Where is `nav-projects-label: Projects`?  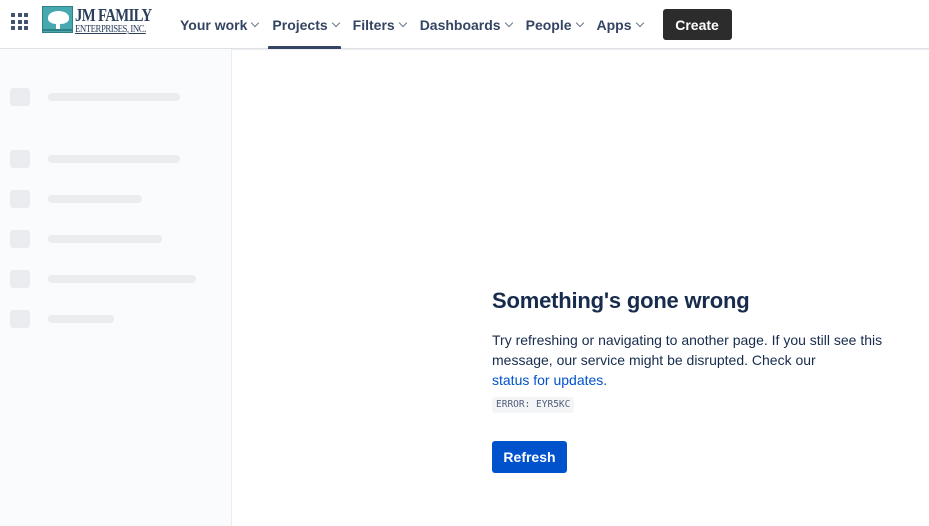 nav-projects-label: Projects is located at coordinates (300, 24).